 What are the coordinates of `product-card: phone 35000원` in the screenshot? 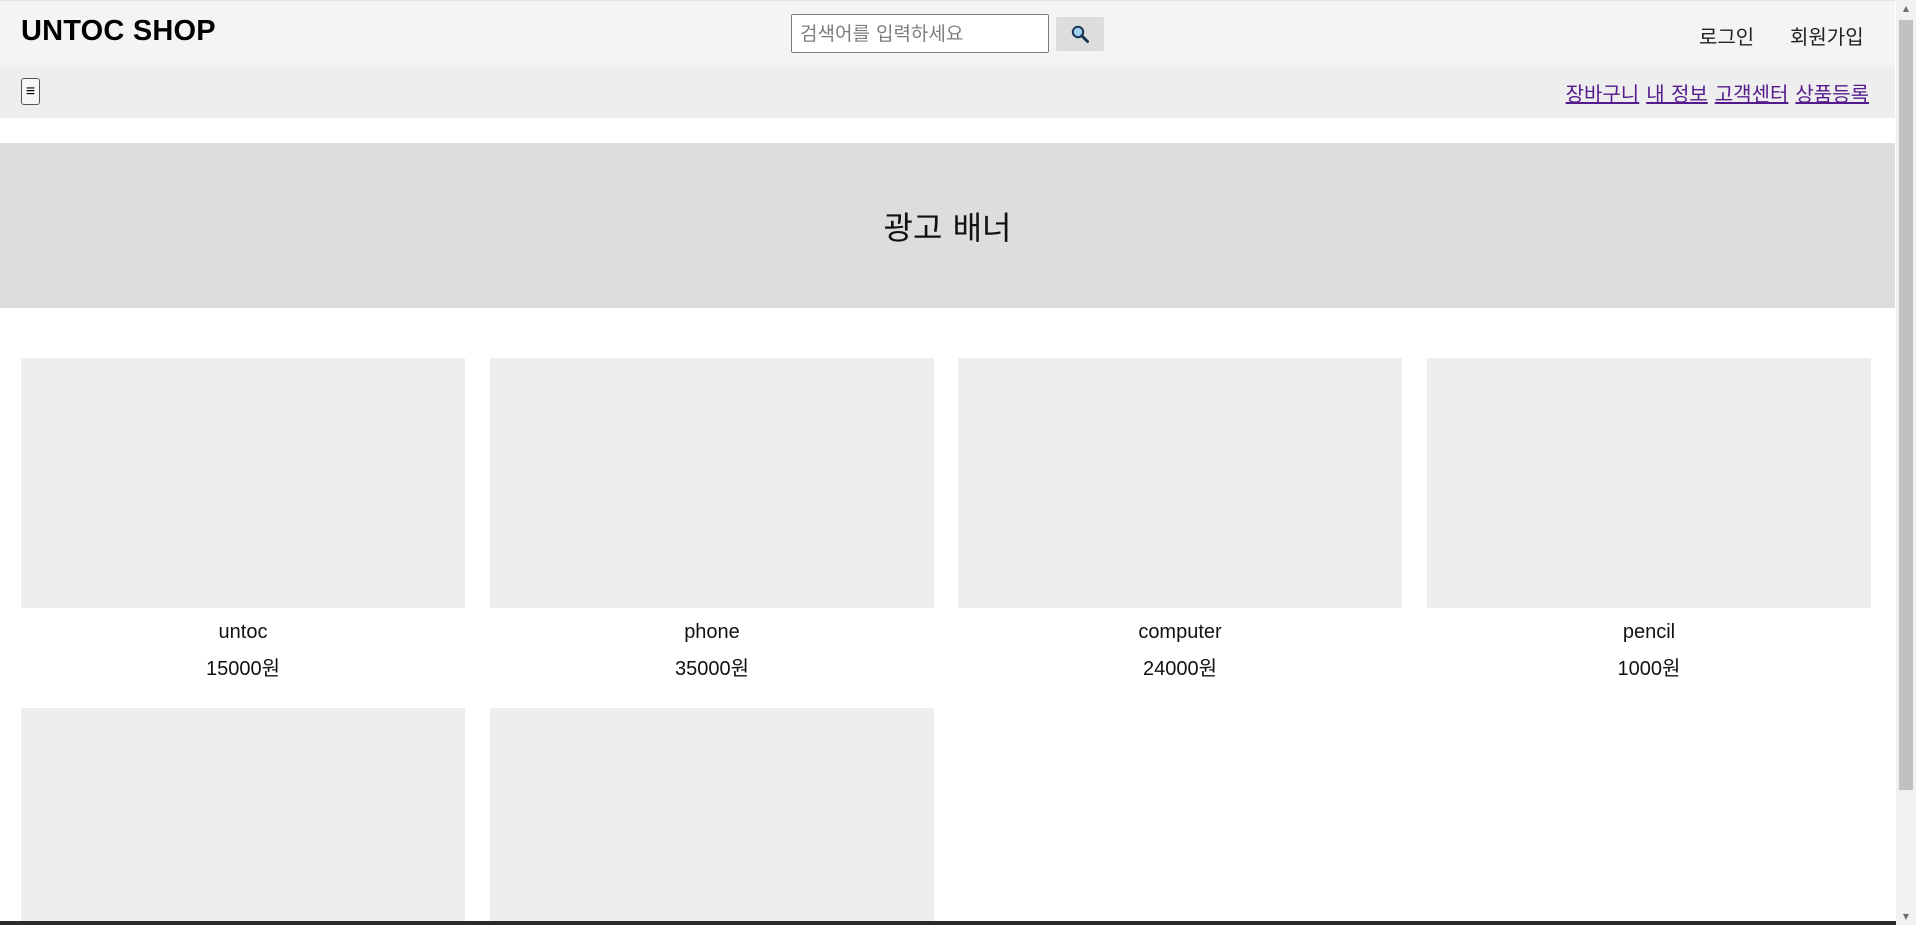 It's located at (712, 519).